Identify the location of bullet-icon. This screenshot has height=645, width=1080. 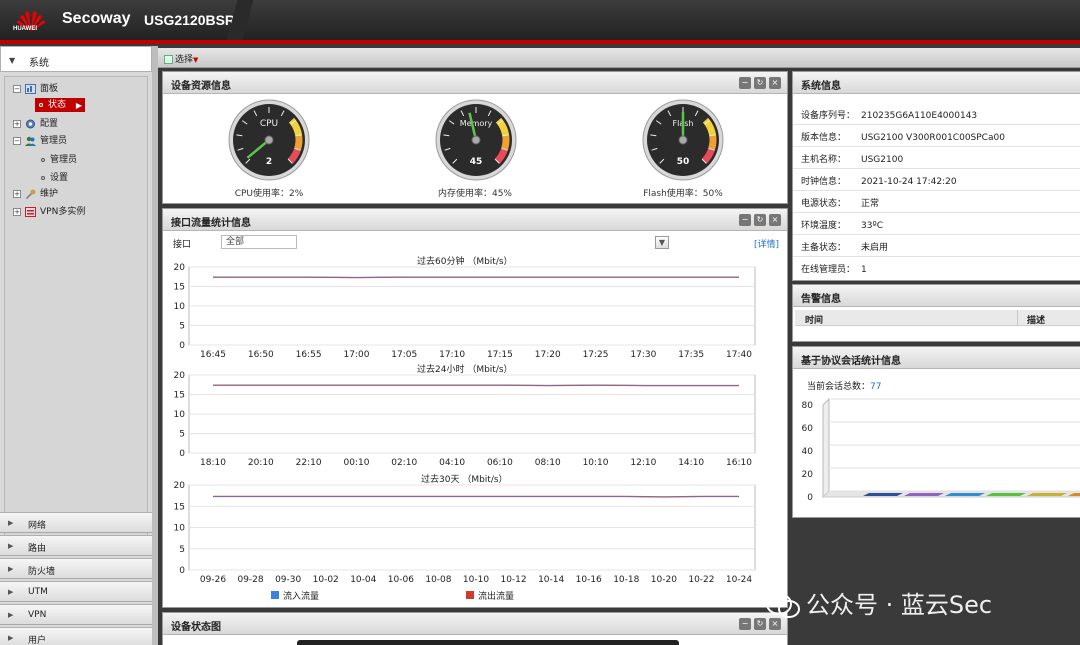
(43, 177).